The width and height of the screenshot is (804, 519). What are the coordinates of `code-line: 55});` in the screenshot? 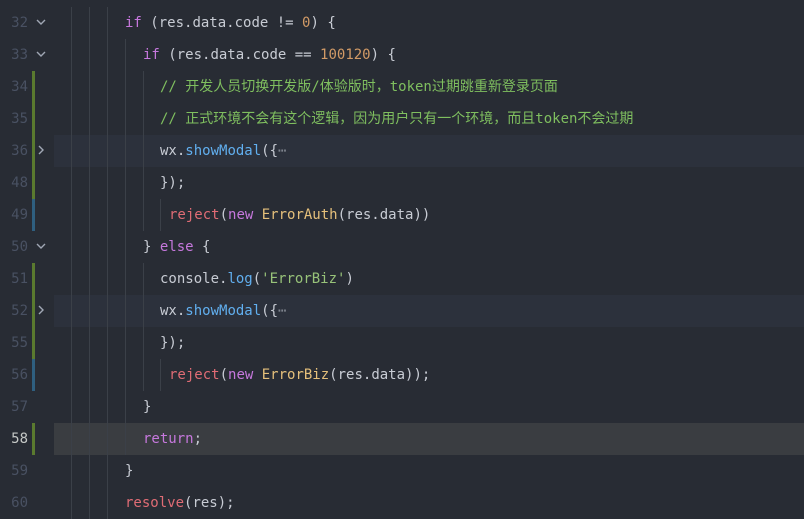 It's located at (402, 343).